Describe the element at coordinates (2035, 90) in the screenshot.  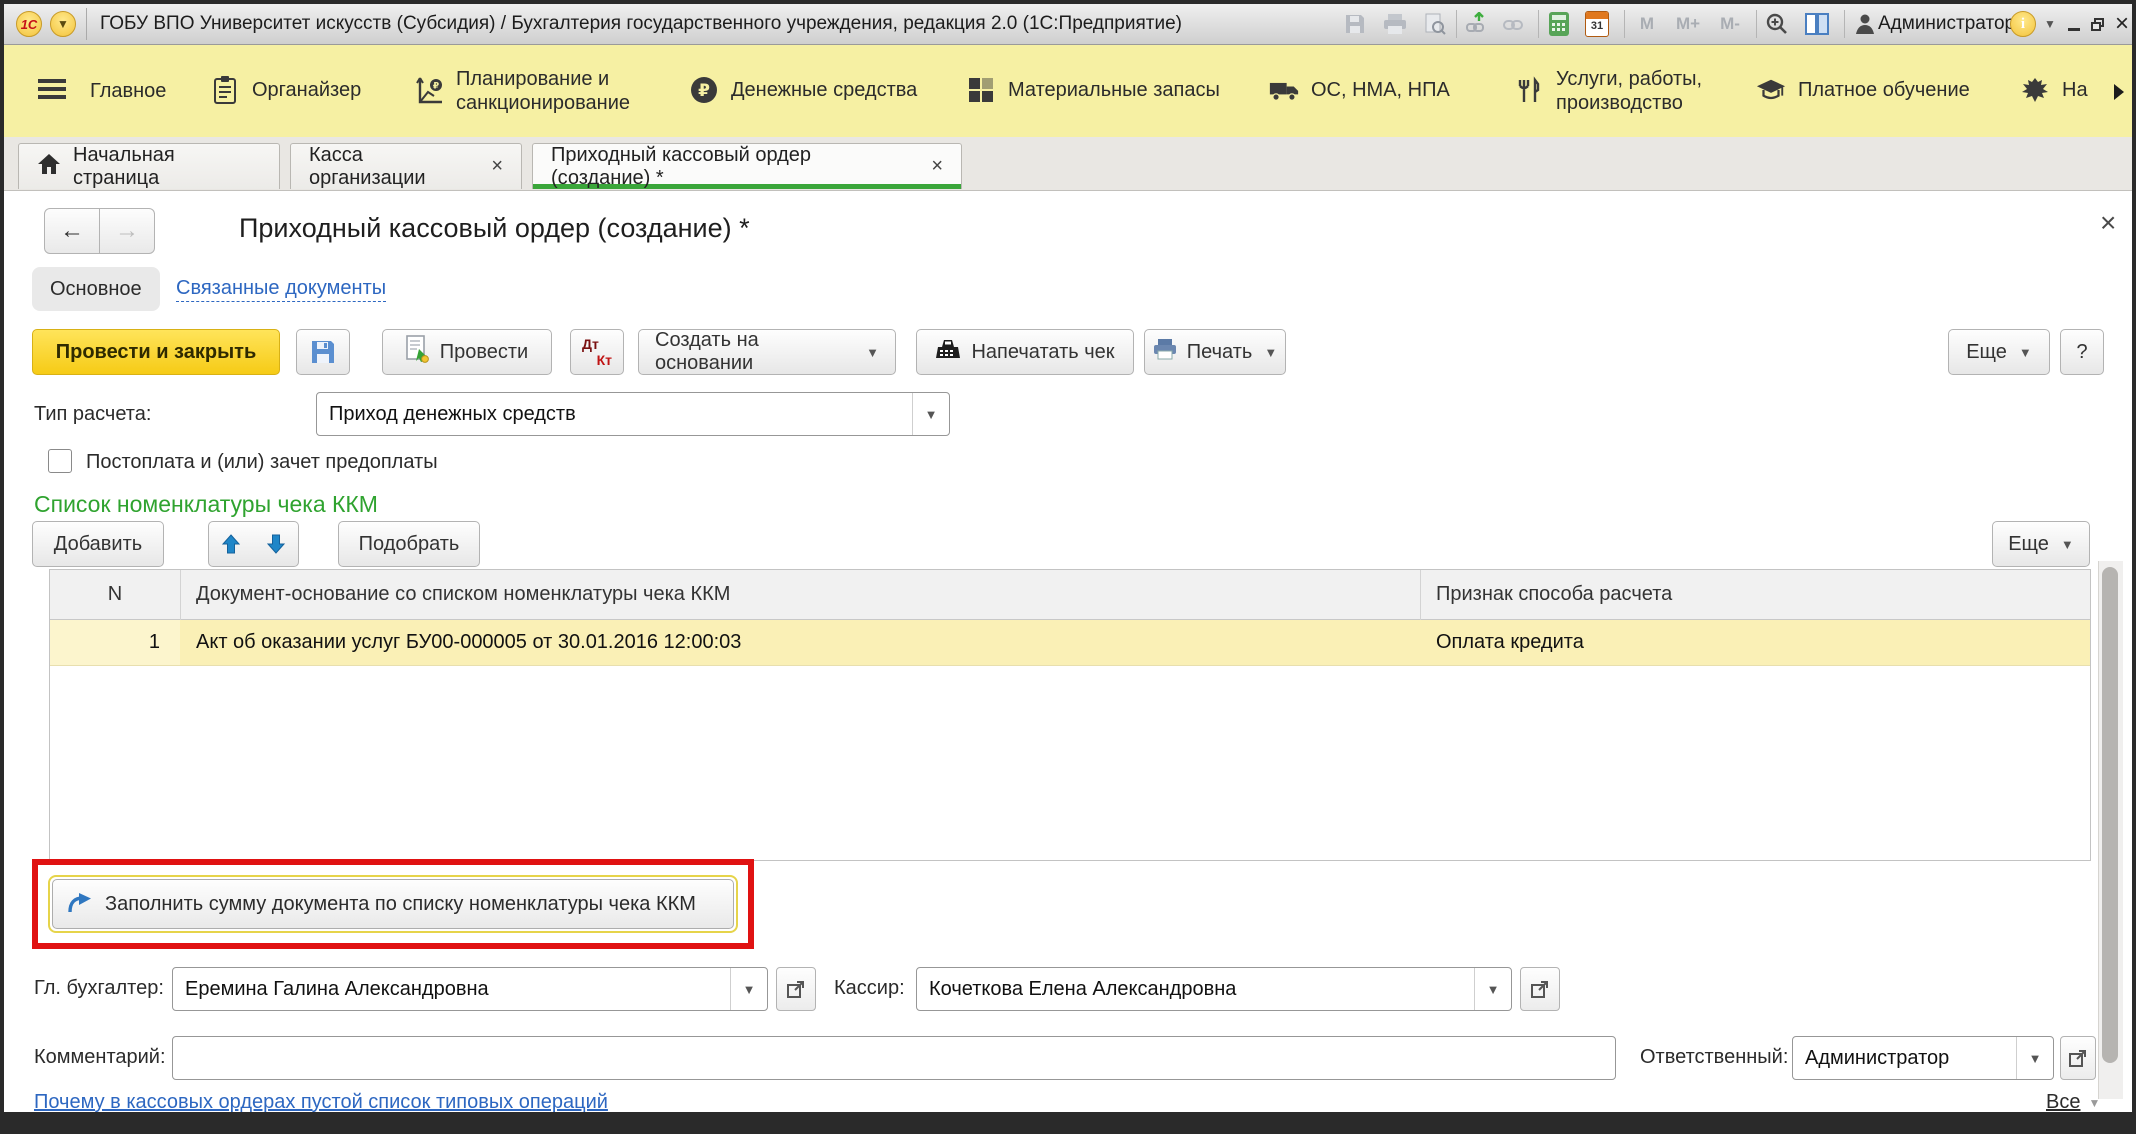
I see `eagle-icon` at that location.